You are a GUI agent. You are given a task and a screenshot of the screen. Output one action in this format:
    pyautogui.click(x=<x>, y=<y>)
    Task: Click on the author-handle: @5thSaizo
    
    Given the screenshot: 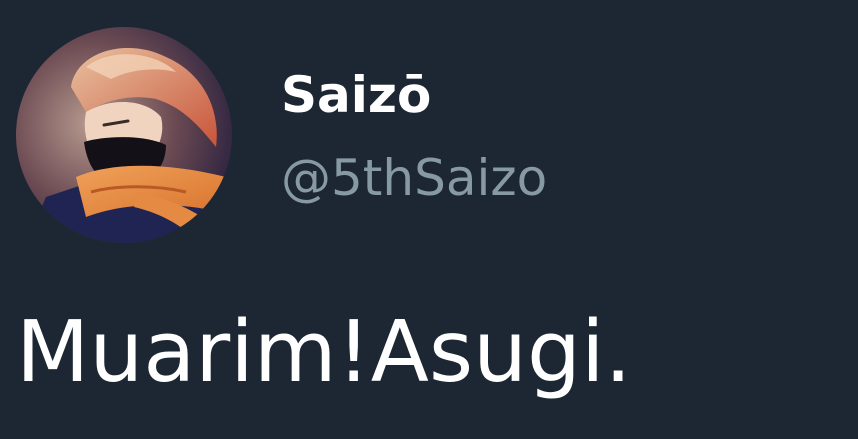 What is the action you would take?
    pyautogui.click(x=414, y=178)
    